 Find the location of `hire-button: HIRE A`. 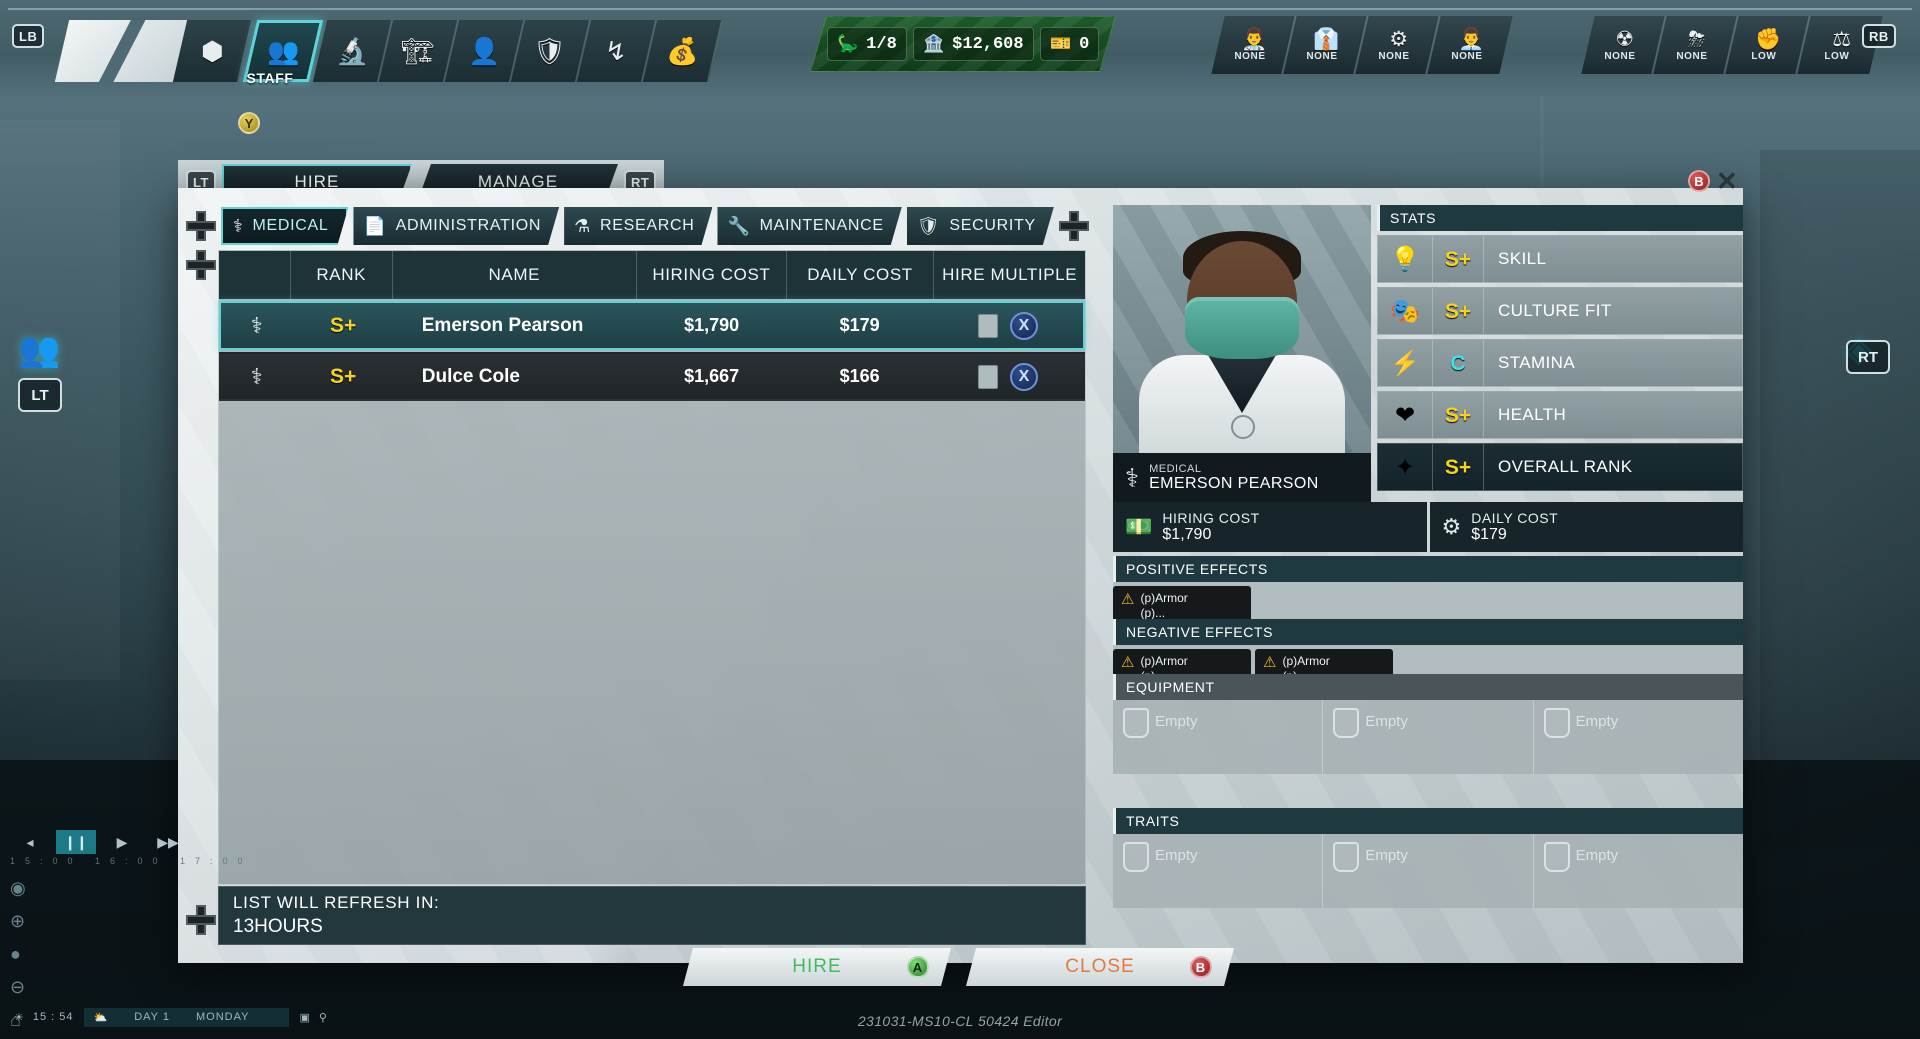

hire-button: HIRE A is located at coordinates (817, 967).